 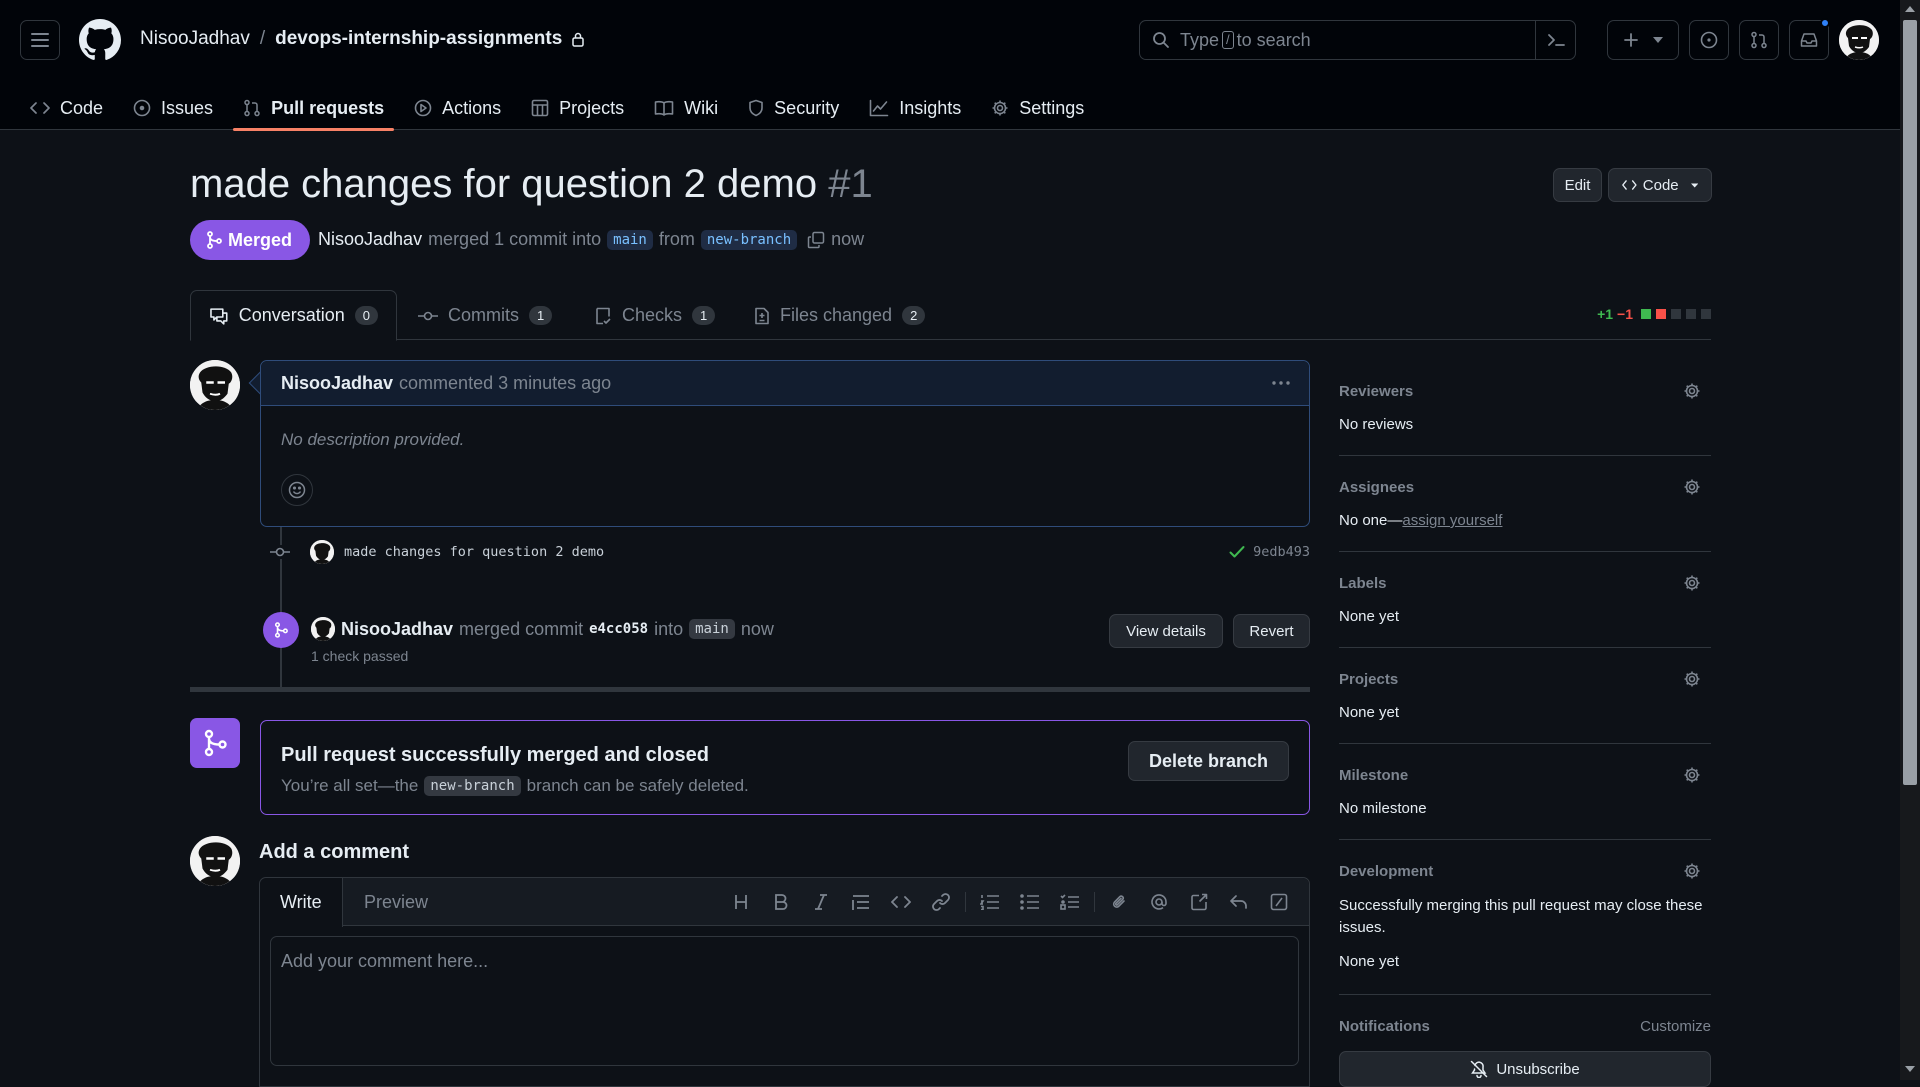 I want to click on comment-body: No description provided., so click(x=373, y=439).